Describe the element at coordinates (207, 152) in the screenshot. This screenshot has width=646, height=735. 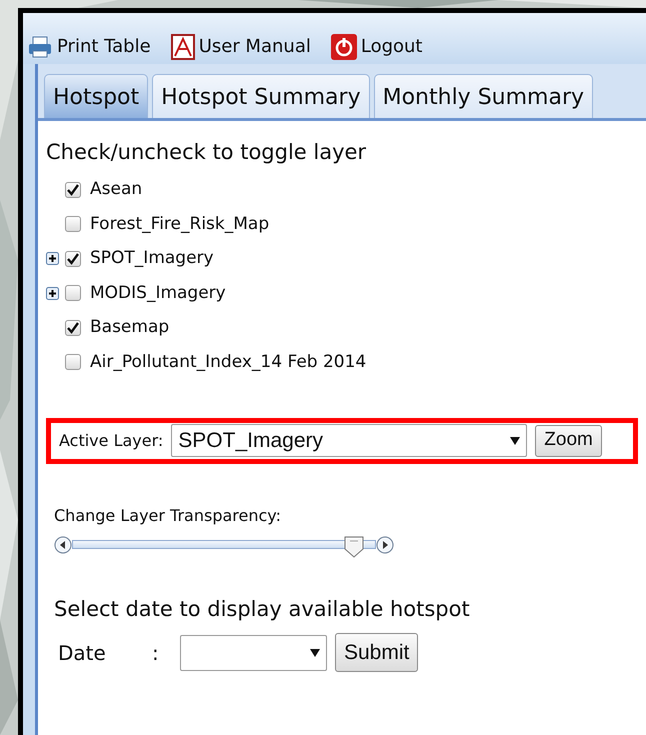
I see `section-heading: Check/uncheck to toggle layer` at that location.